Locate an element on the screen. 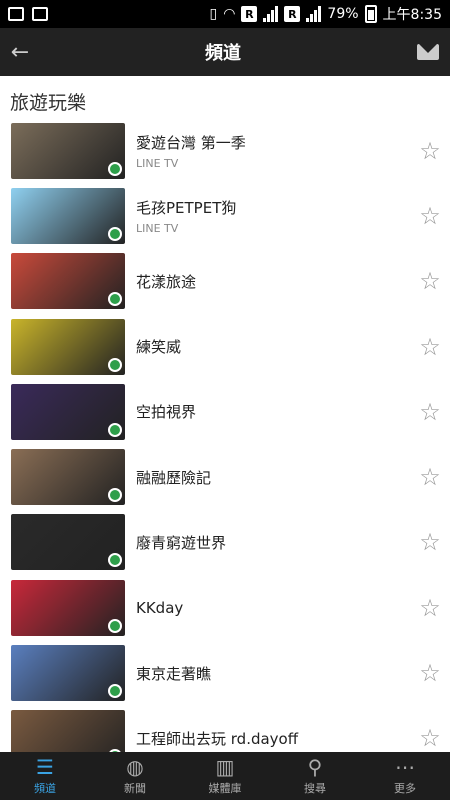 The image size is (450, 800). tab-label: 頻道 is located at coordinates (45, 788).